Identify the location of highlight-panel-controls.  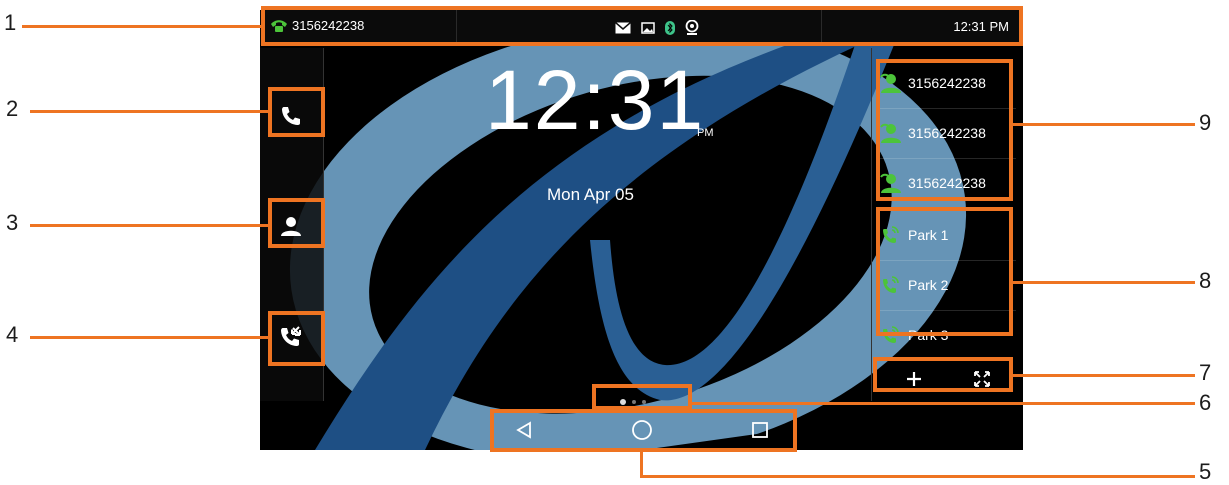
(943, 374).